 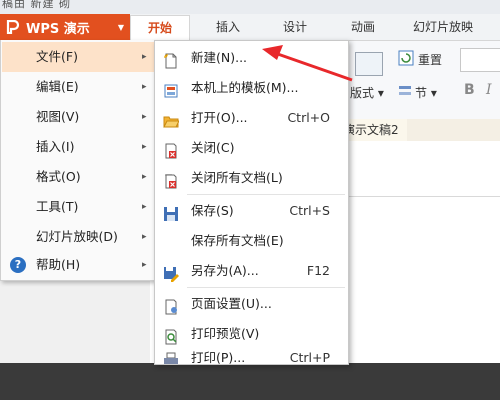 What do you see at coordinates (18, 265) in the screenshot?
I see `help-icon: ?` at bounding box center [18, 265].